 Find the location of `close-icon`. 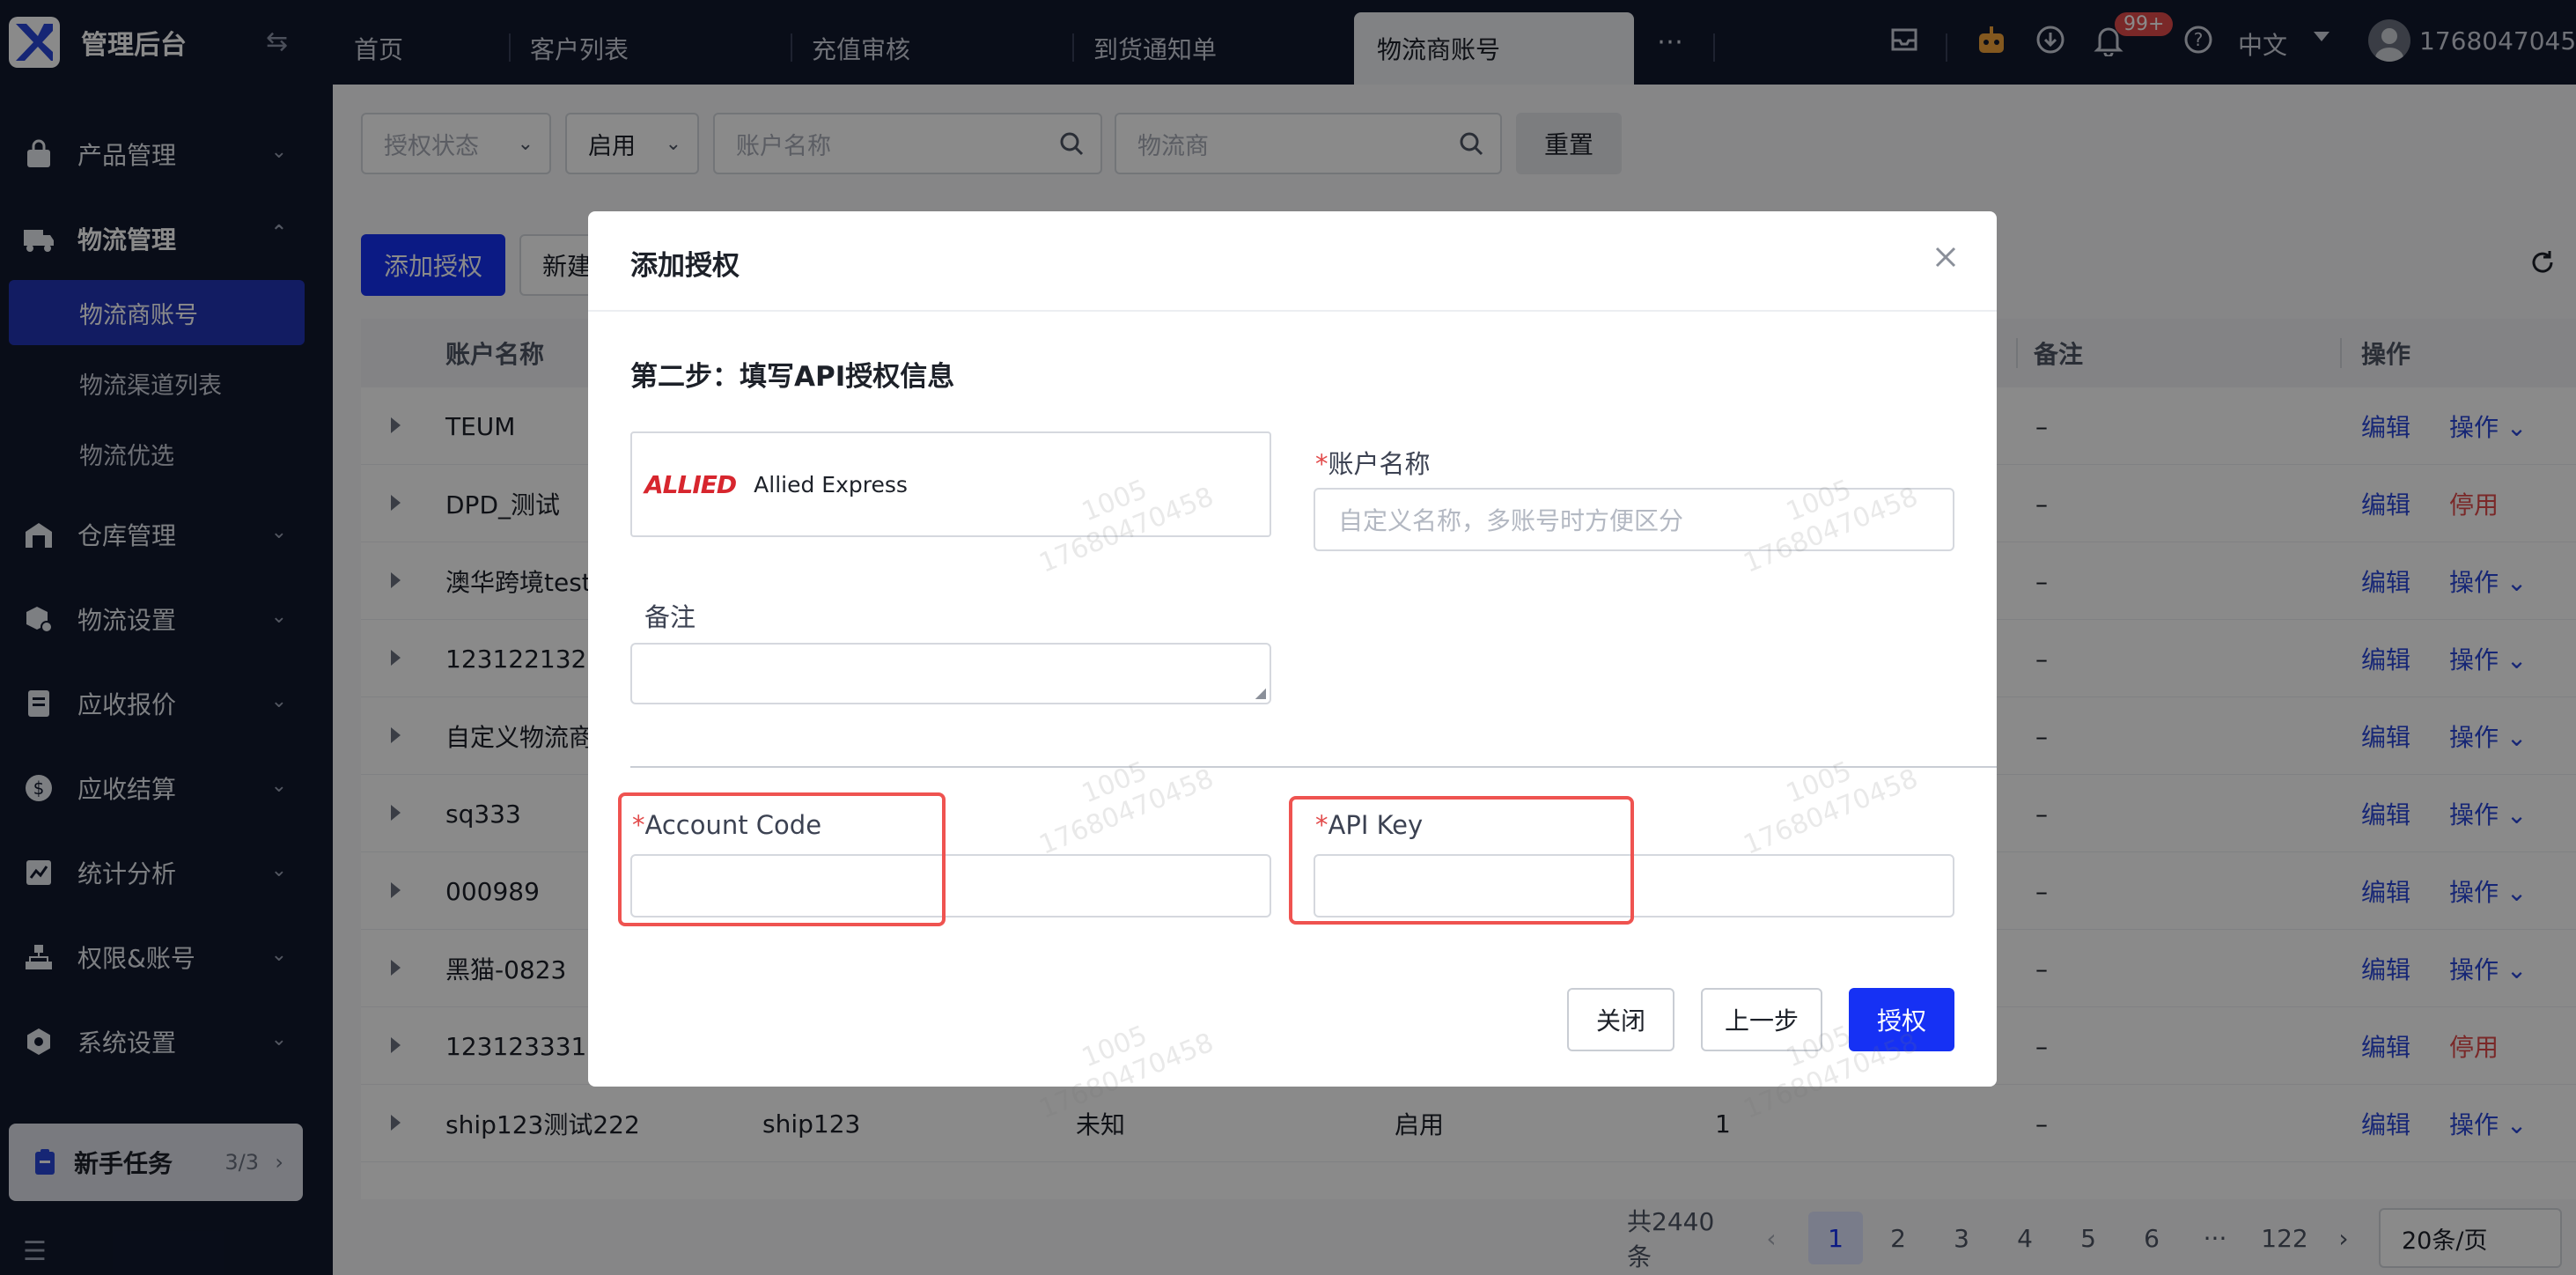

close-icon is located at coordinates (1946, 259).